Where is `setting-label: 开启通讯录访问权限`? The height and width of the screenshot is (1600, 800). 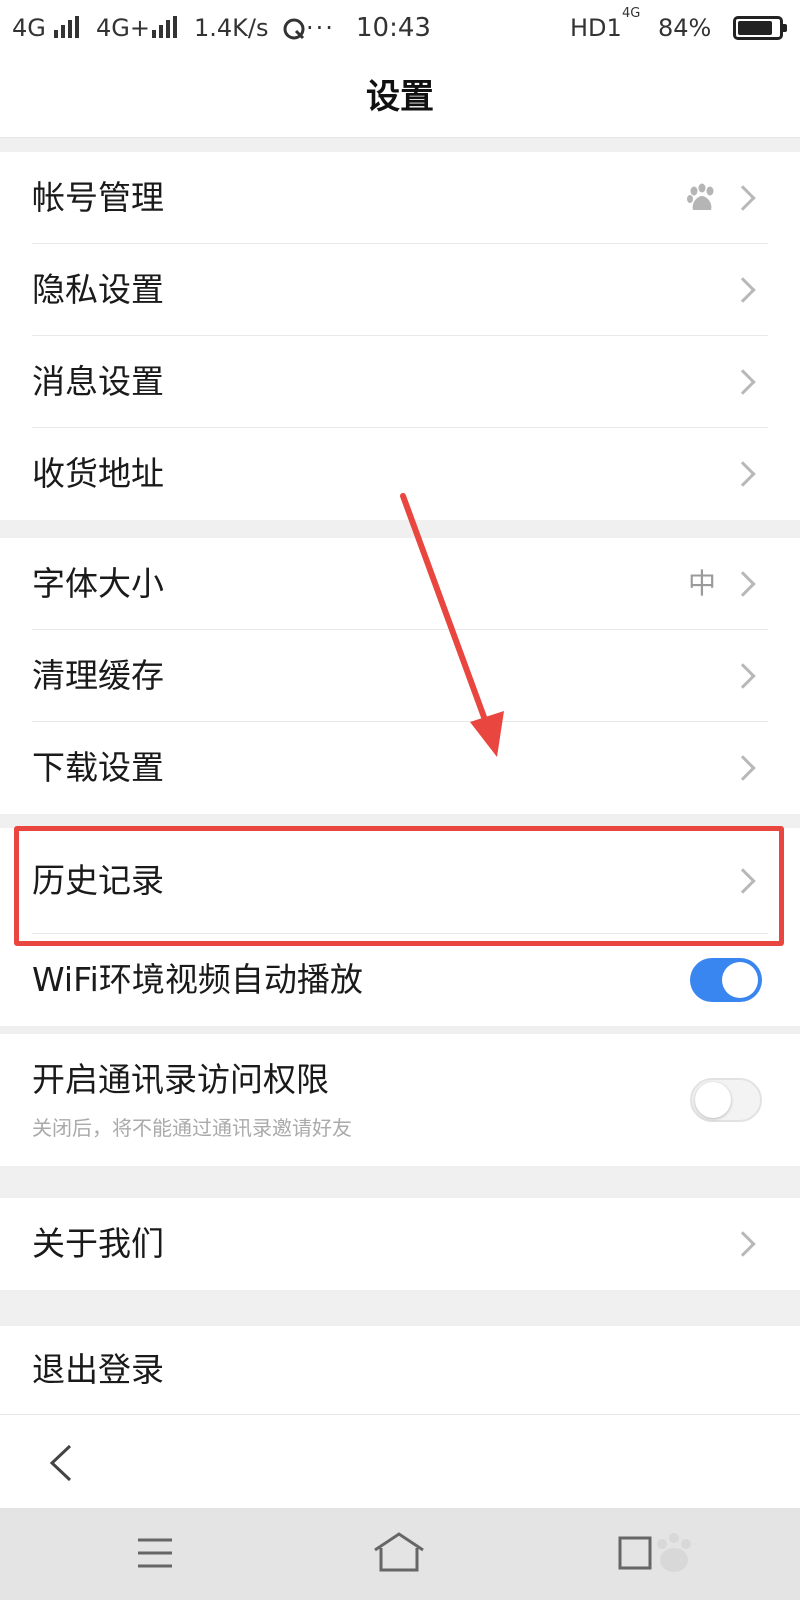
setting-label: 开启通讯录访问权限 is located at coordinates (180, 1079).